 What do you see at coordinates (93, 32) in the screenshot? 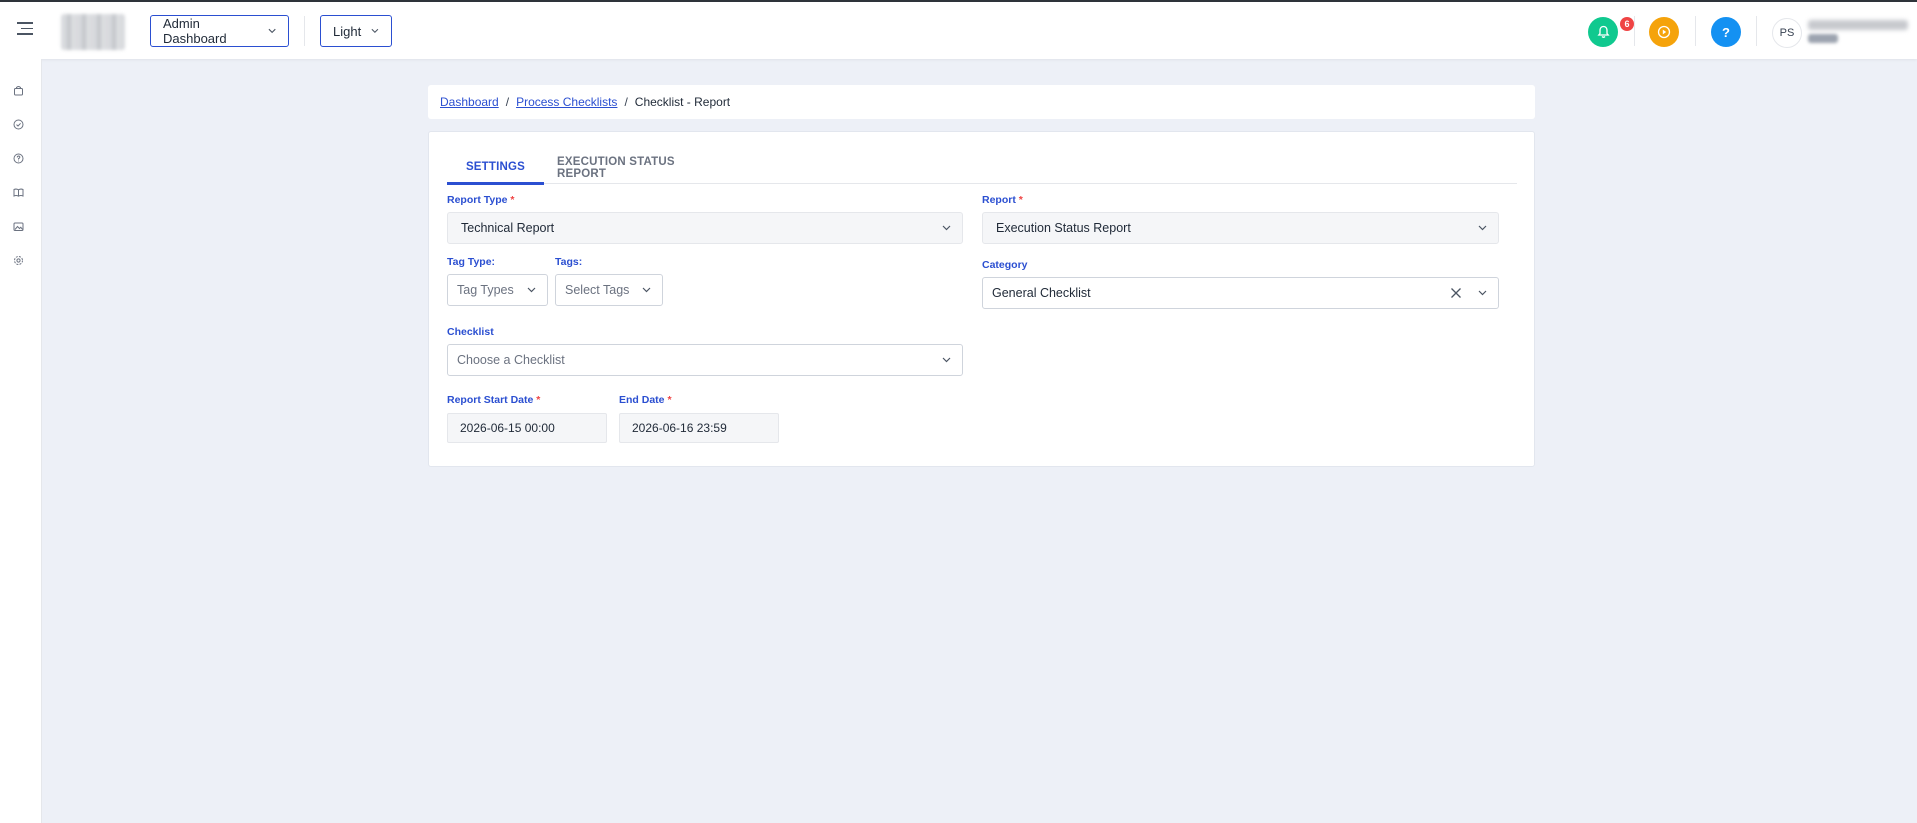
I see `brand-logo` at bounding box center [93, 32].